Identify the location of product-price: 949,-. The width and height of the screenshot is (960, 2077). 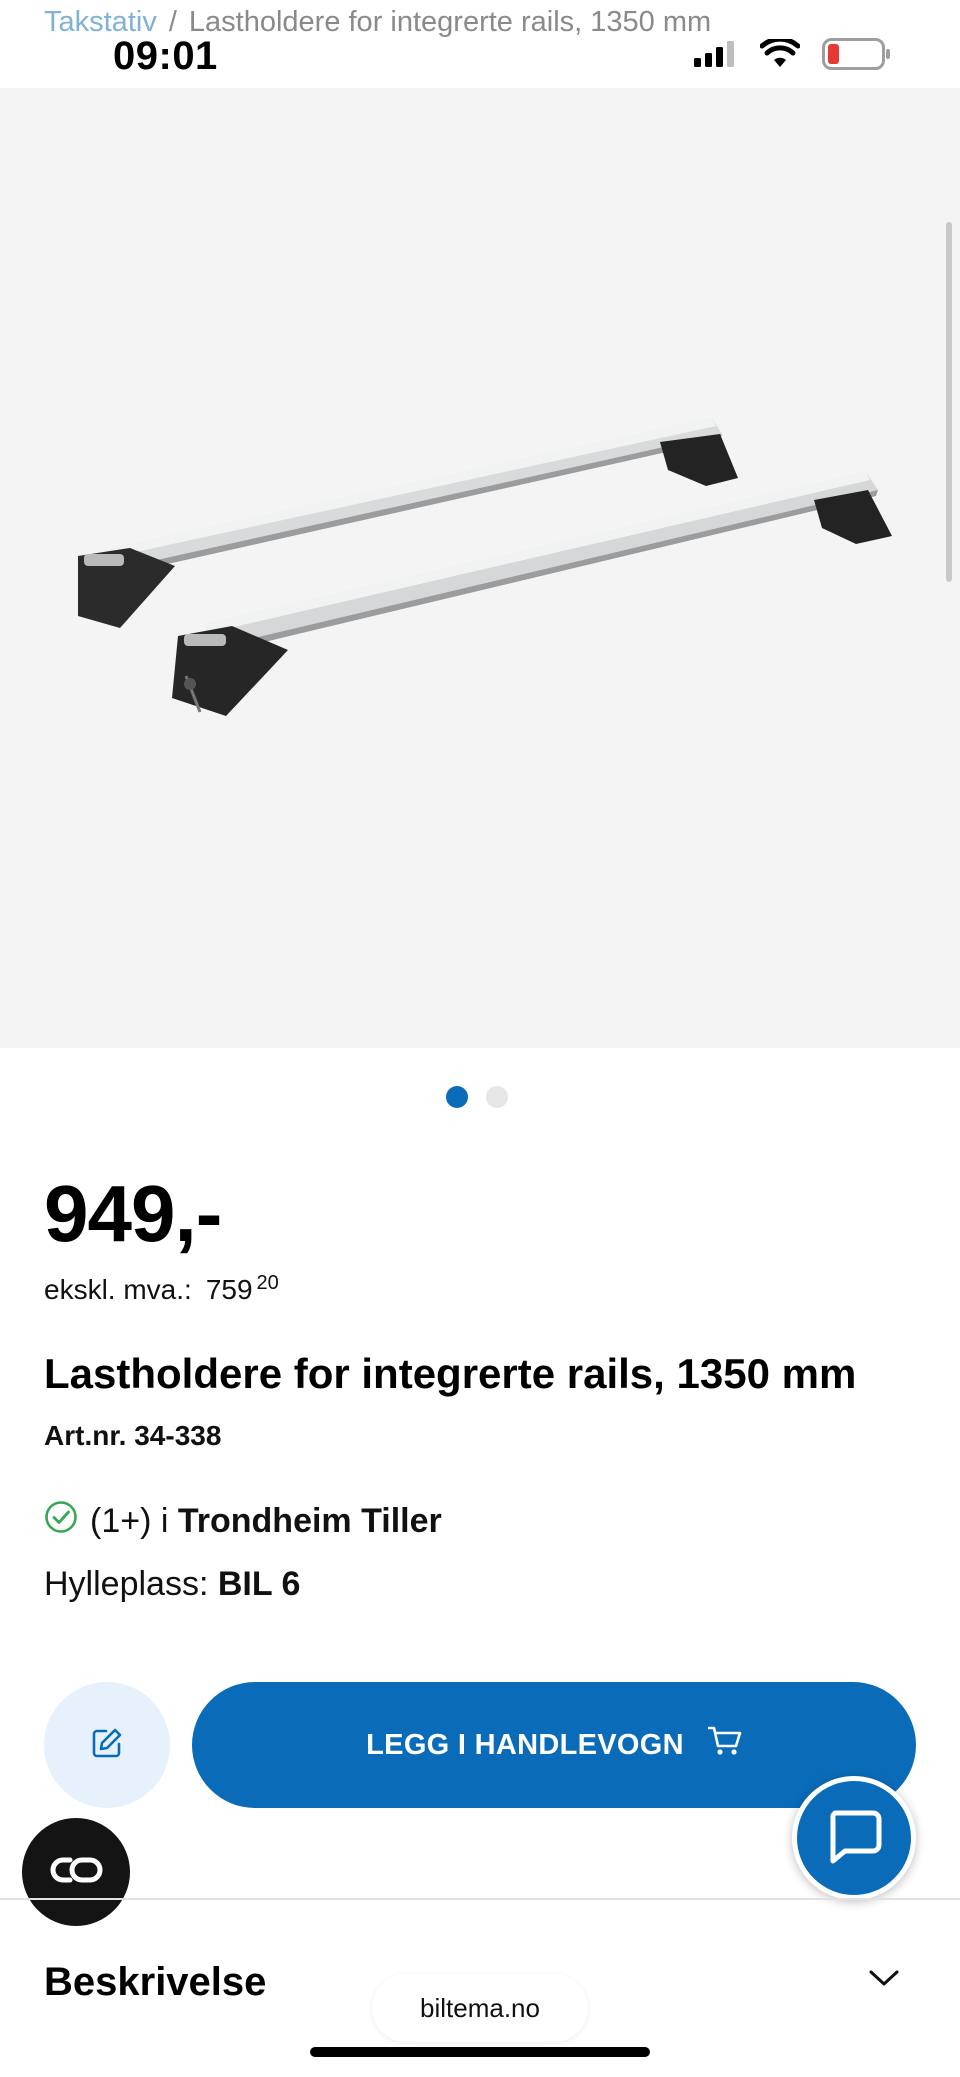
(133, 1213).